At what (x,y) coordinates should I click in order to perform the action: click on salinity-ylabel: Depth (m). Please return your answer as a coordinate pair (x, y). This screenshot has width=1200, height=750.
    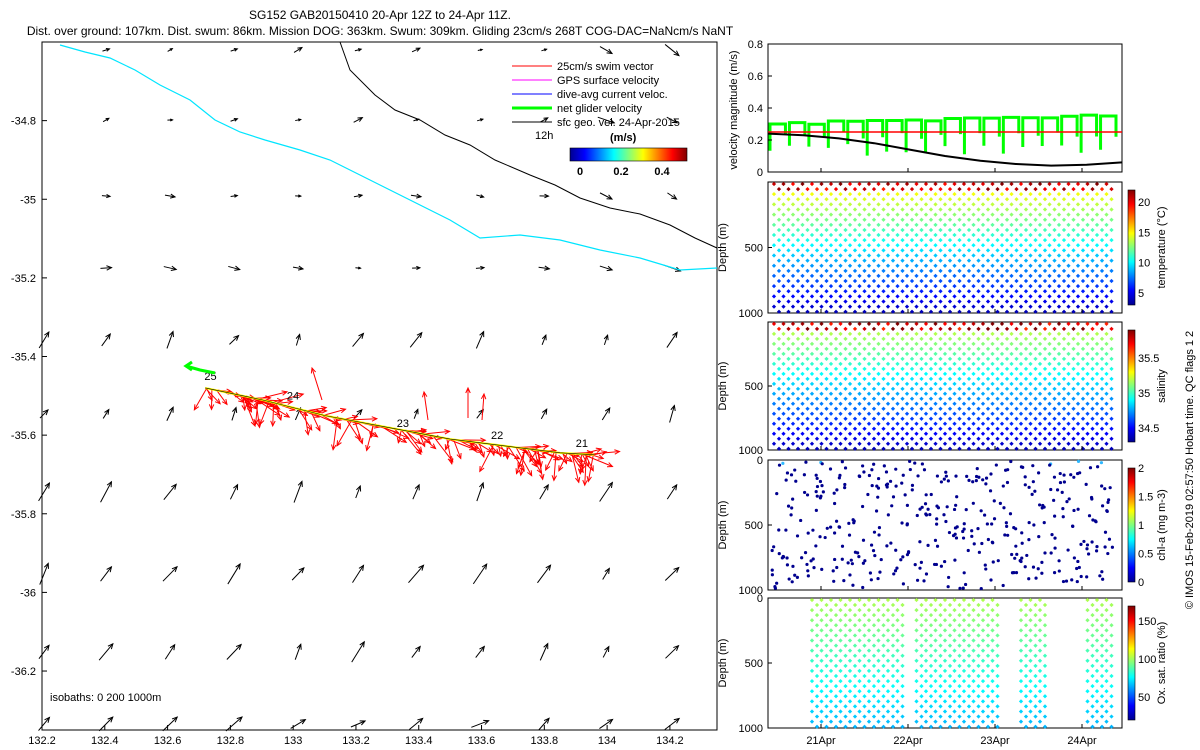
    Looking at the image, I should click on (723, 386).